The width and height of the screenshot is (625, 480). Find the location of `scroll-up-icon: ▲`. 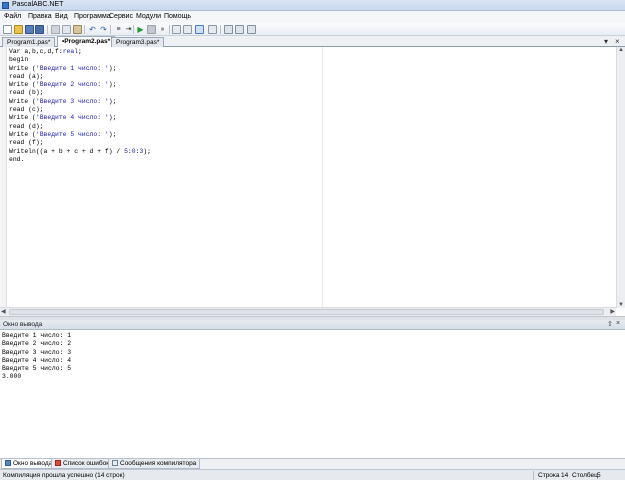

scroll-up-icon: ▲ is located at coordinates (621, 50).